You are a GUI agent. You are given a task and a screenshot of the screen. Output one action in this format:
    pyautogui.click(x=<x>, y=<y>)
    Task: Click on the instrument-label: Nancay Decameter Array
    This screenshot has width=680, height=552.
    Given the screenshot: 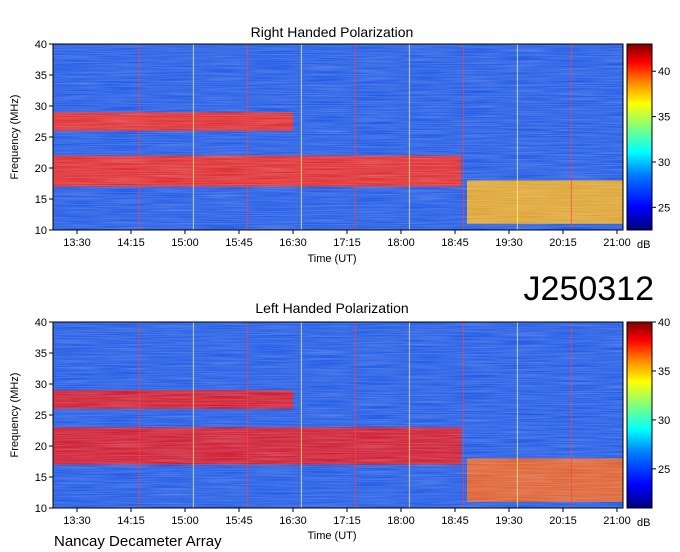 What is the action you would take?
    pyautogui.click(x=138, y=541)
    